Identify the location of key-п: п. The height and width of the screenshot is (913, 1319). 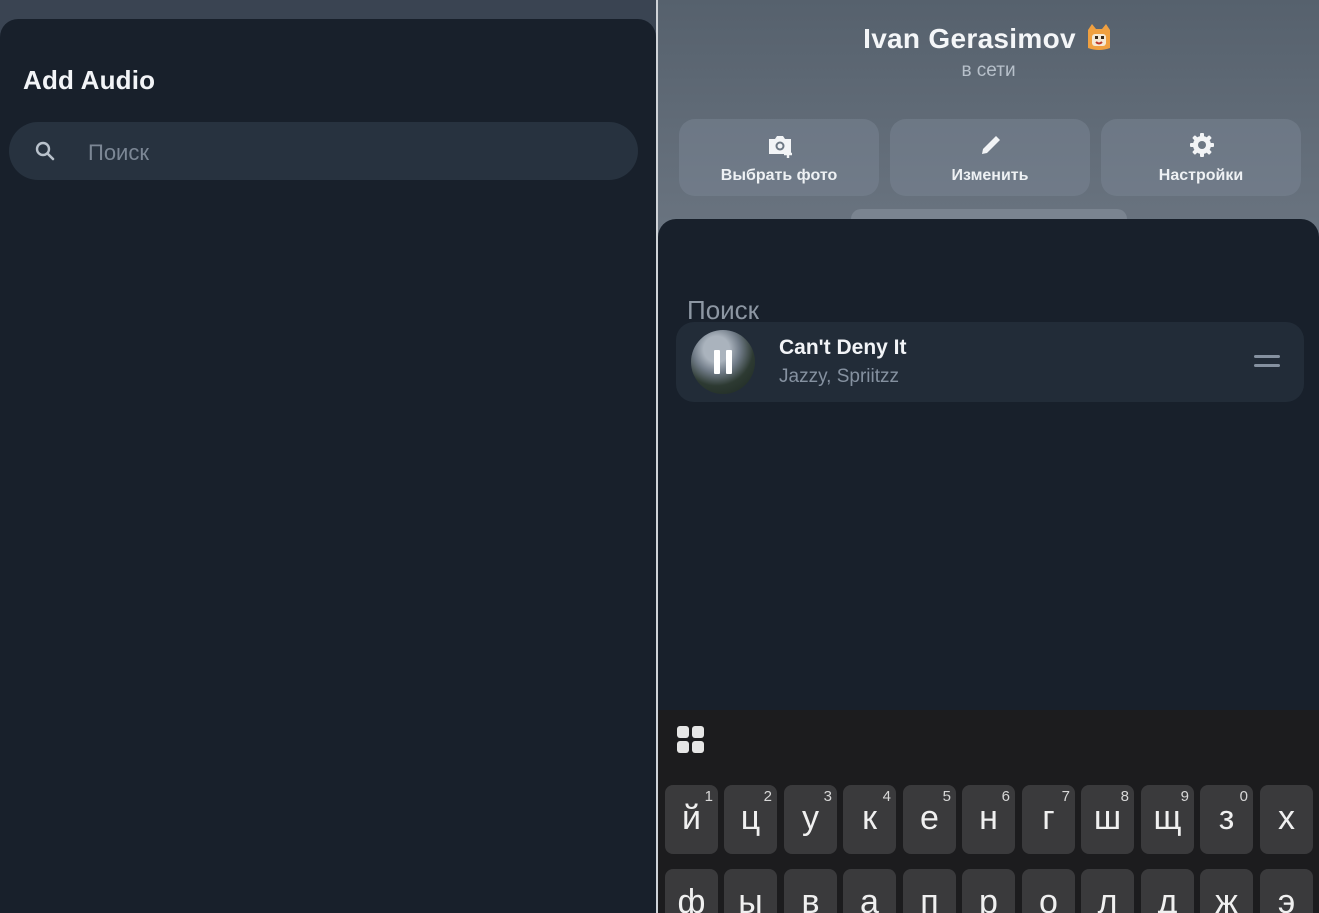
(929, 891).